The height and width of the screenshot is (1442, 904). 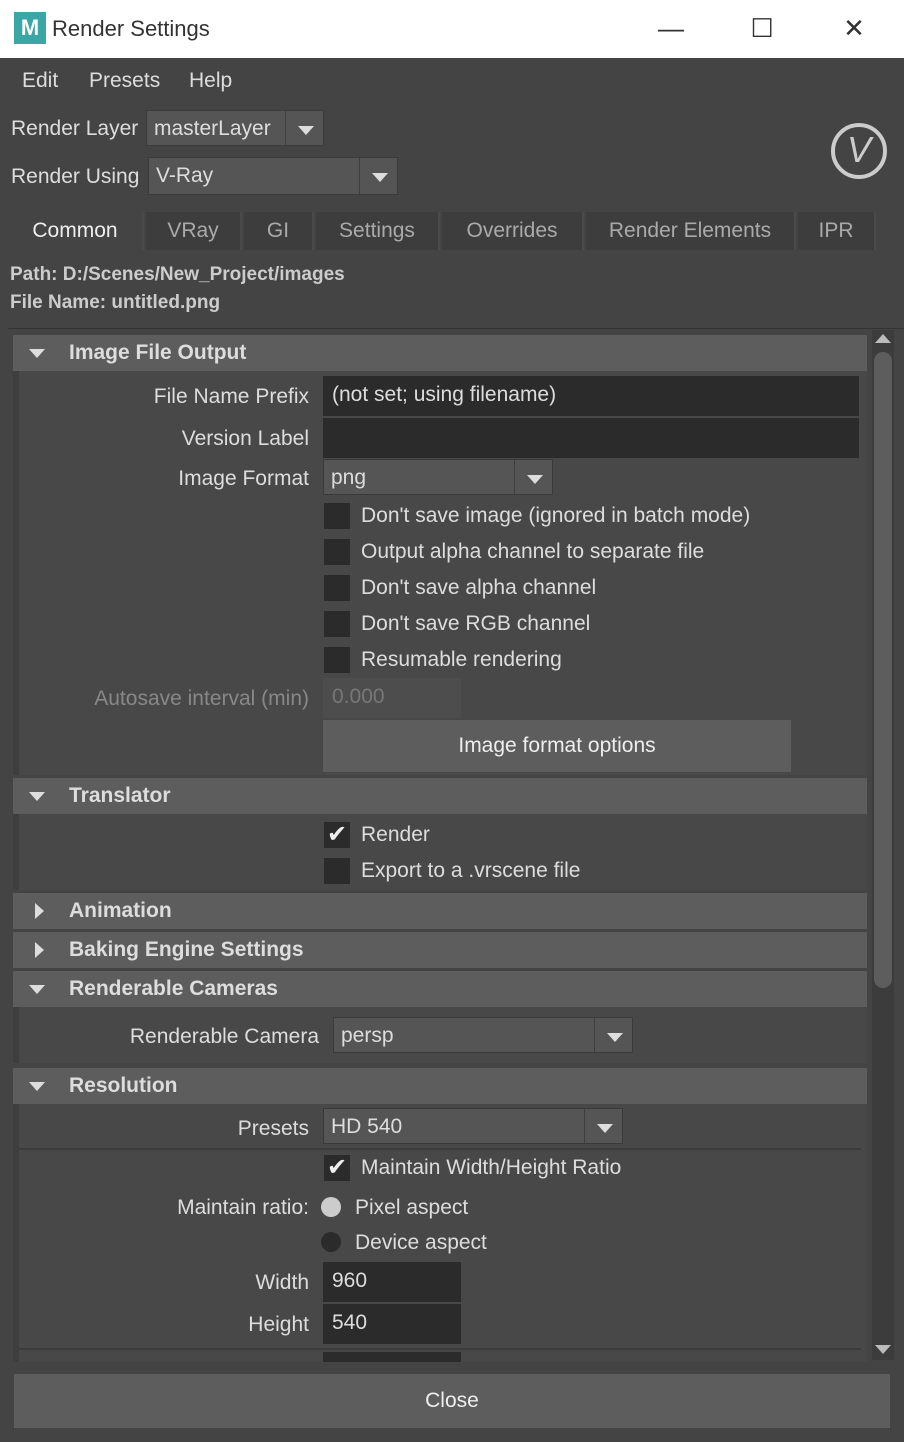 I want to click on resolution-presets-label: Presets, so click(x=273, y=1128).